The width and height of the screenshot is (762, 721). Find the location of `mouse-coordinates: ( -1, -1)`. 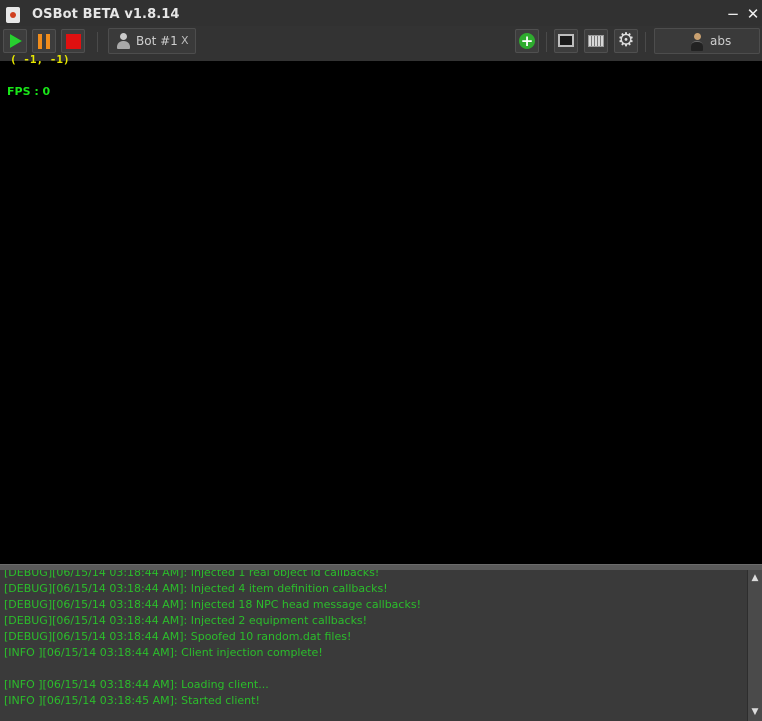

mouse-coordinates: ( -1, -1) is located at coordinates (40, 59).